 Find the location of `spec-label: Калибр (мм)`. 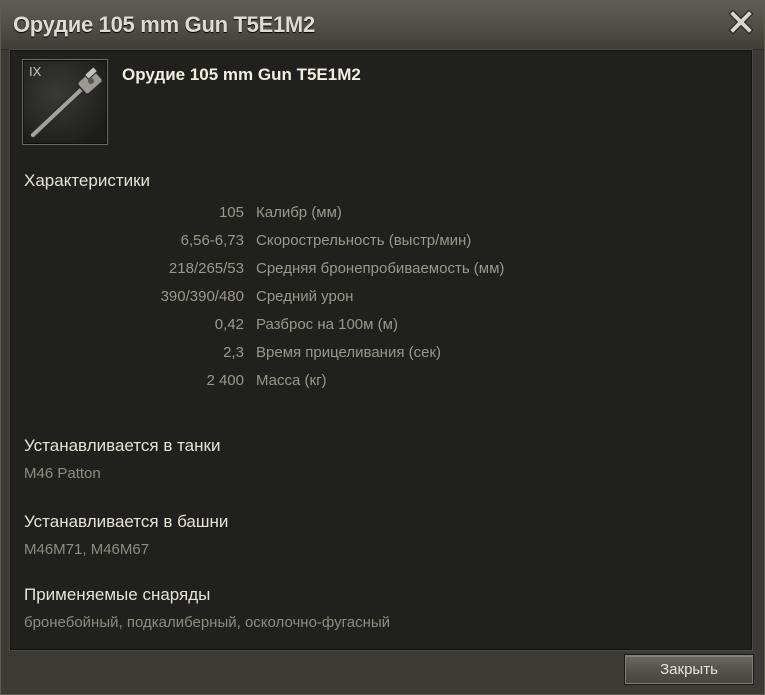

spec-label: Калибр (мм) is located at coordinates (299, 212).